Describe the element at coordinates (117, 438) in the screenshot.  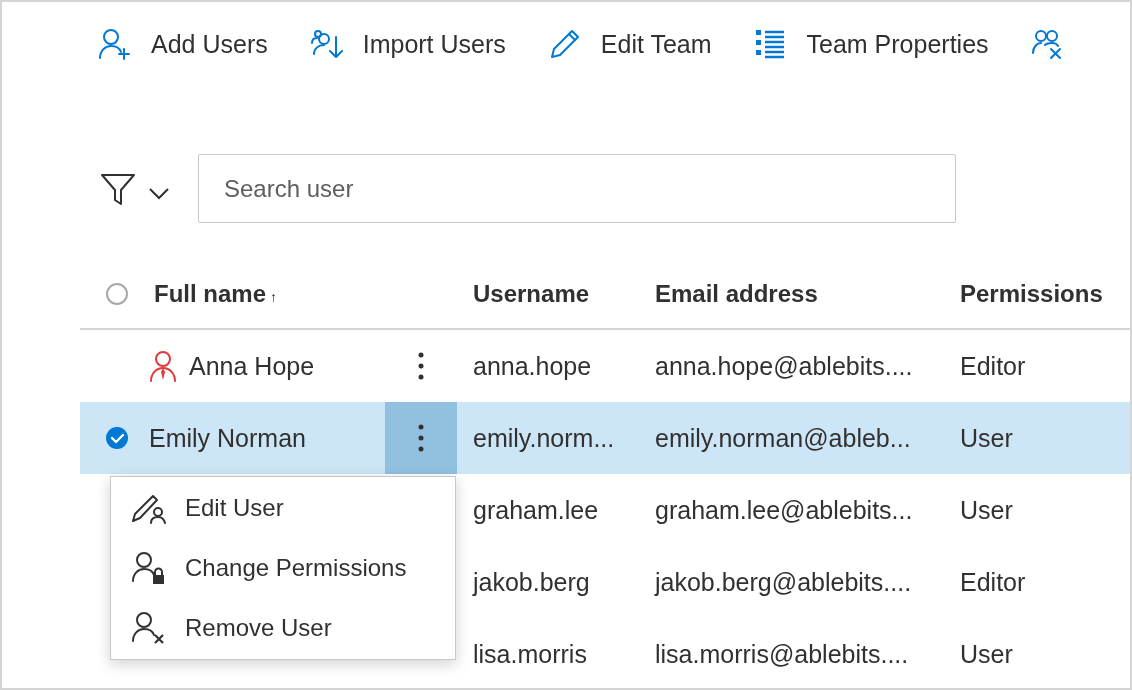
I see `checkmark-icon` at that location.